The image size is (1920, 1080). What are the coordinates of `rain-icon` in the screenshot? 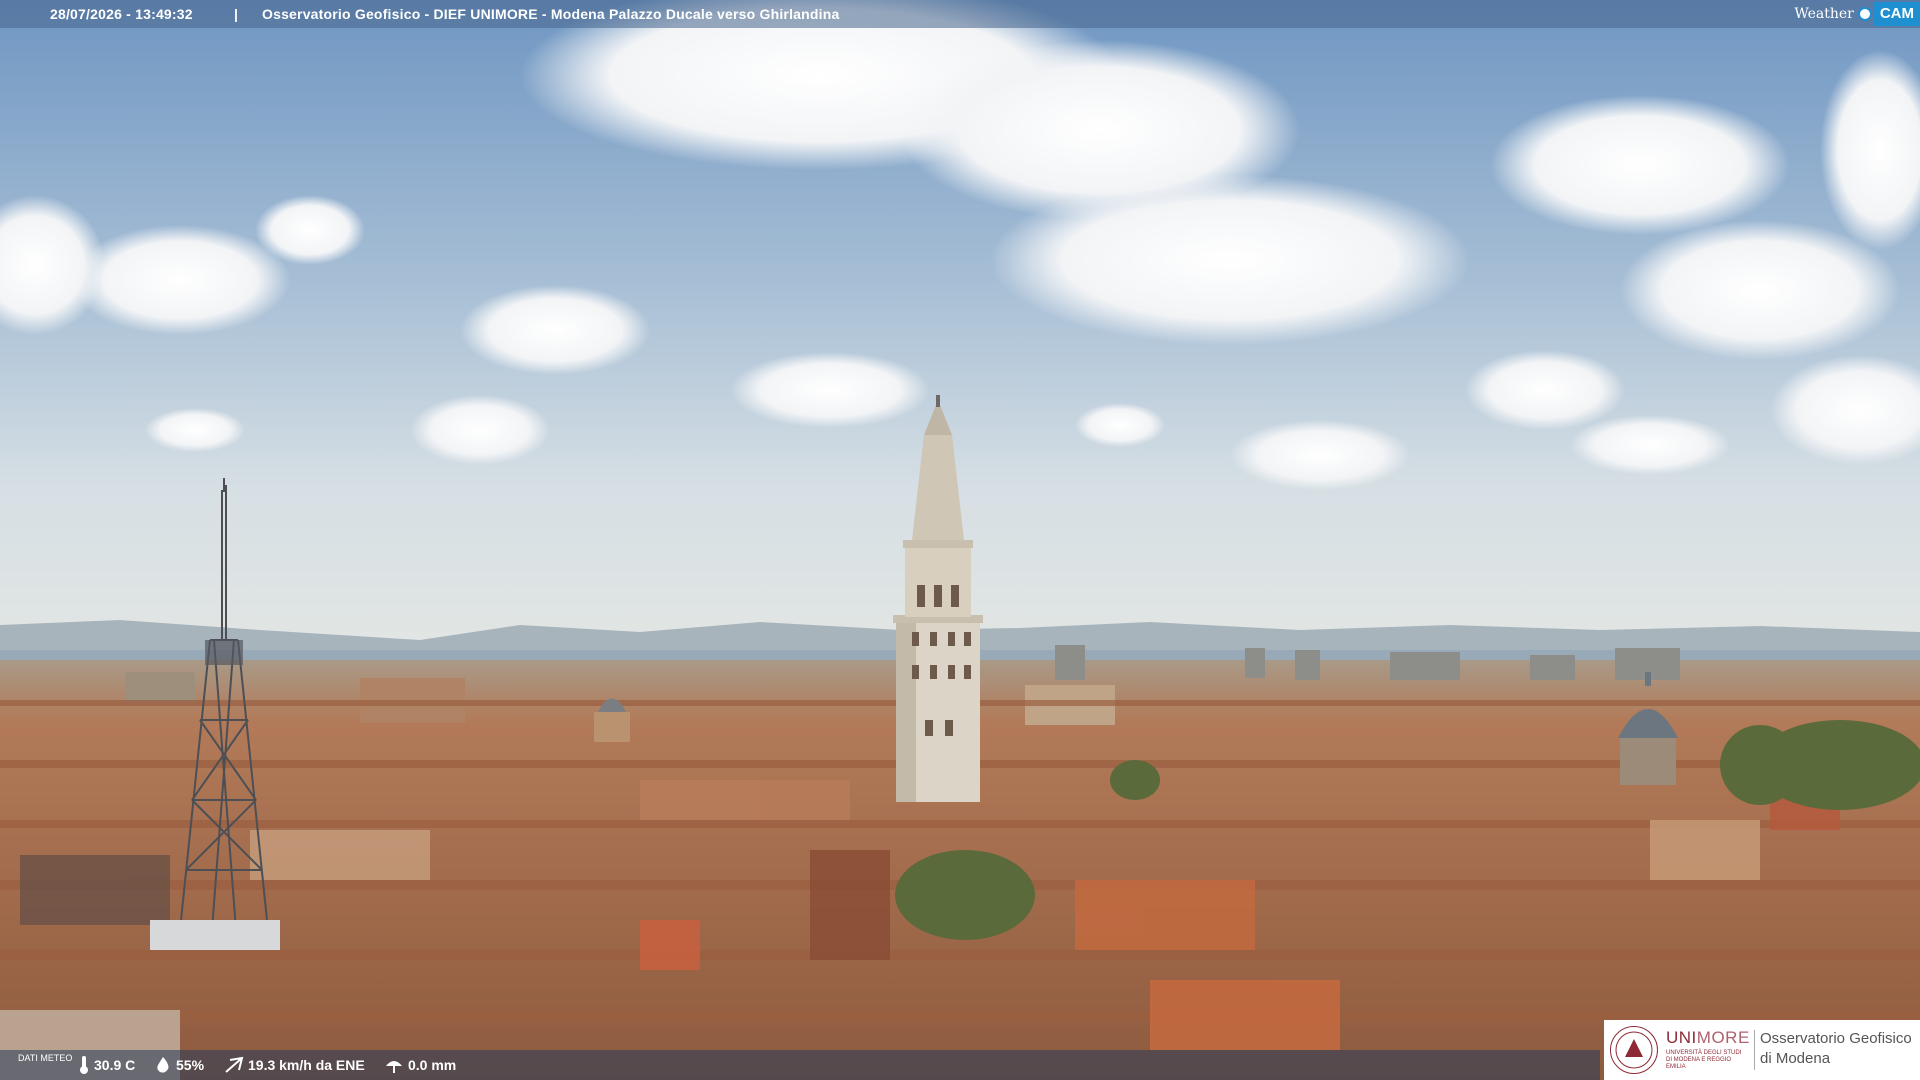 It's located at (394, 1065).